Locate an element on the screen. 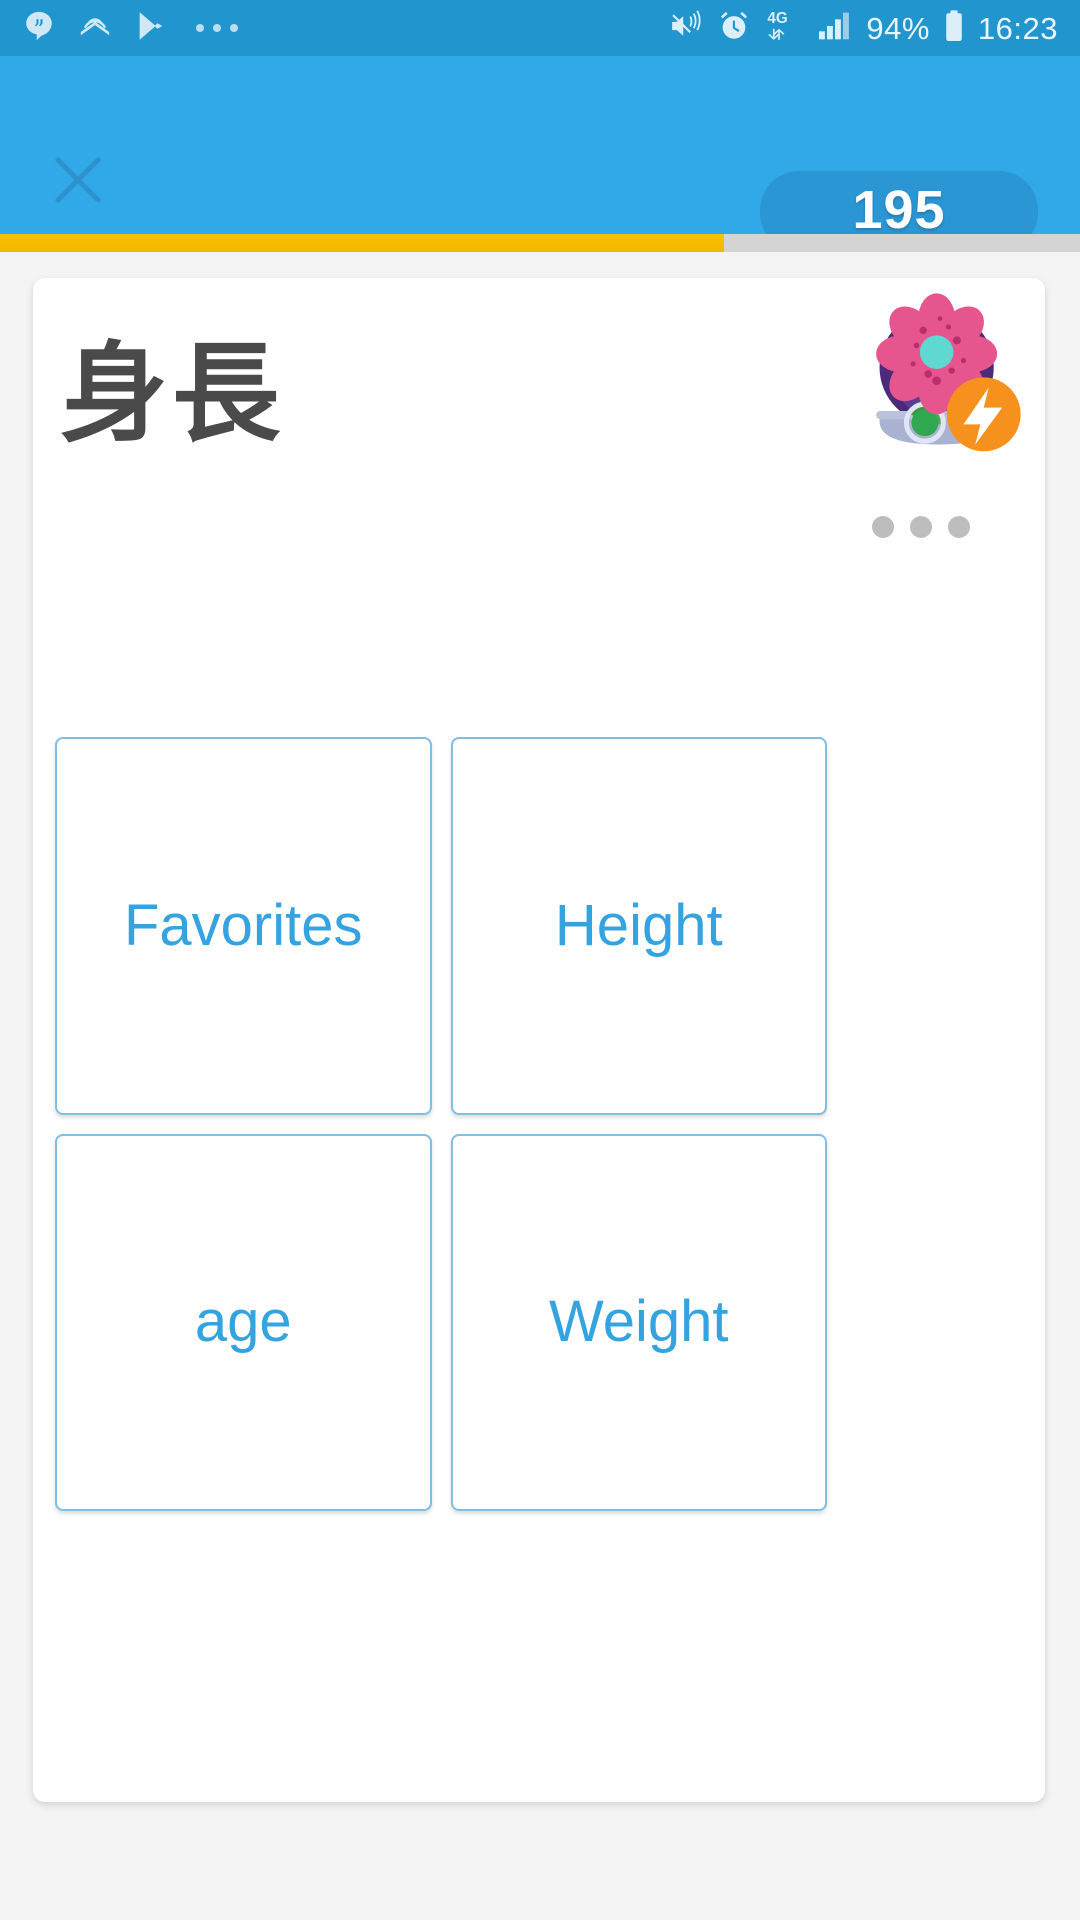 This screenshot has height=1920, width=1080. play-store-icon is located at coordinates (151, 28).